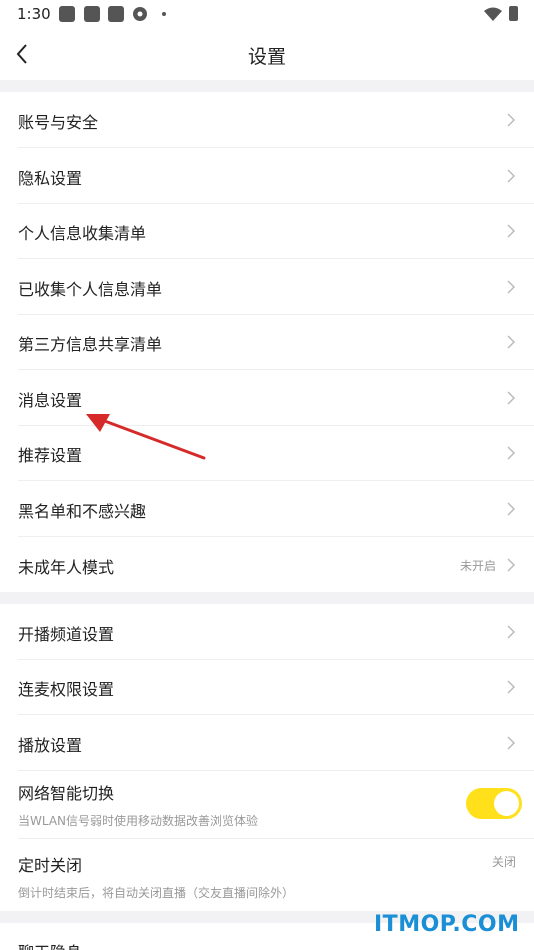  Describe the element at coordinates (164, 14) in the screenshot. I see `more-notifications-icon` at that location.